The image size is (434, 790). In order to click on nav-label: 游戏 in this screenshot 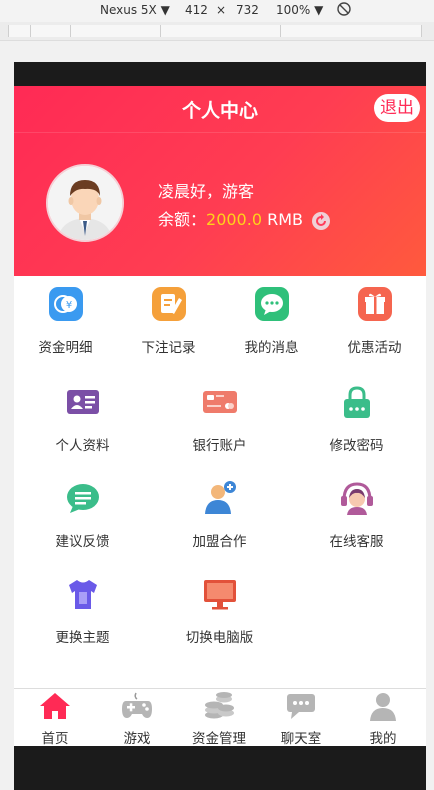, I will do `click(137, 739)`.